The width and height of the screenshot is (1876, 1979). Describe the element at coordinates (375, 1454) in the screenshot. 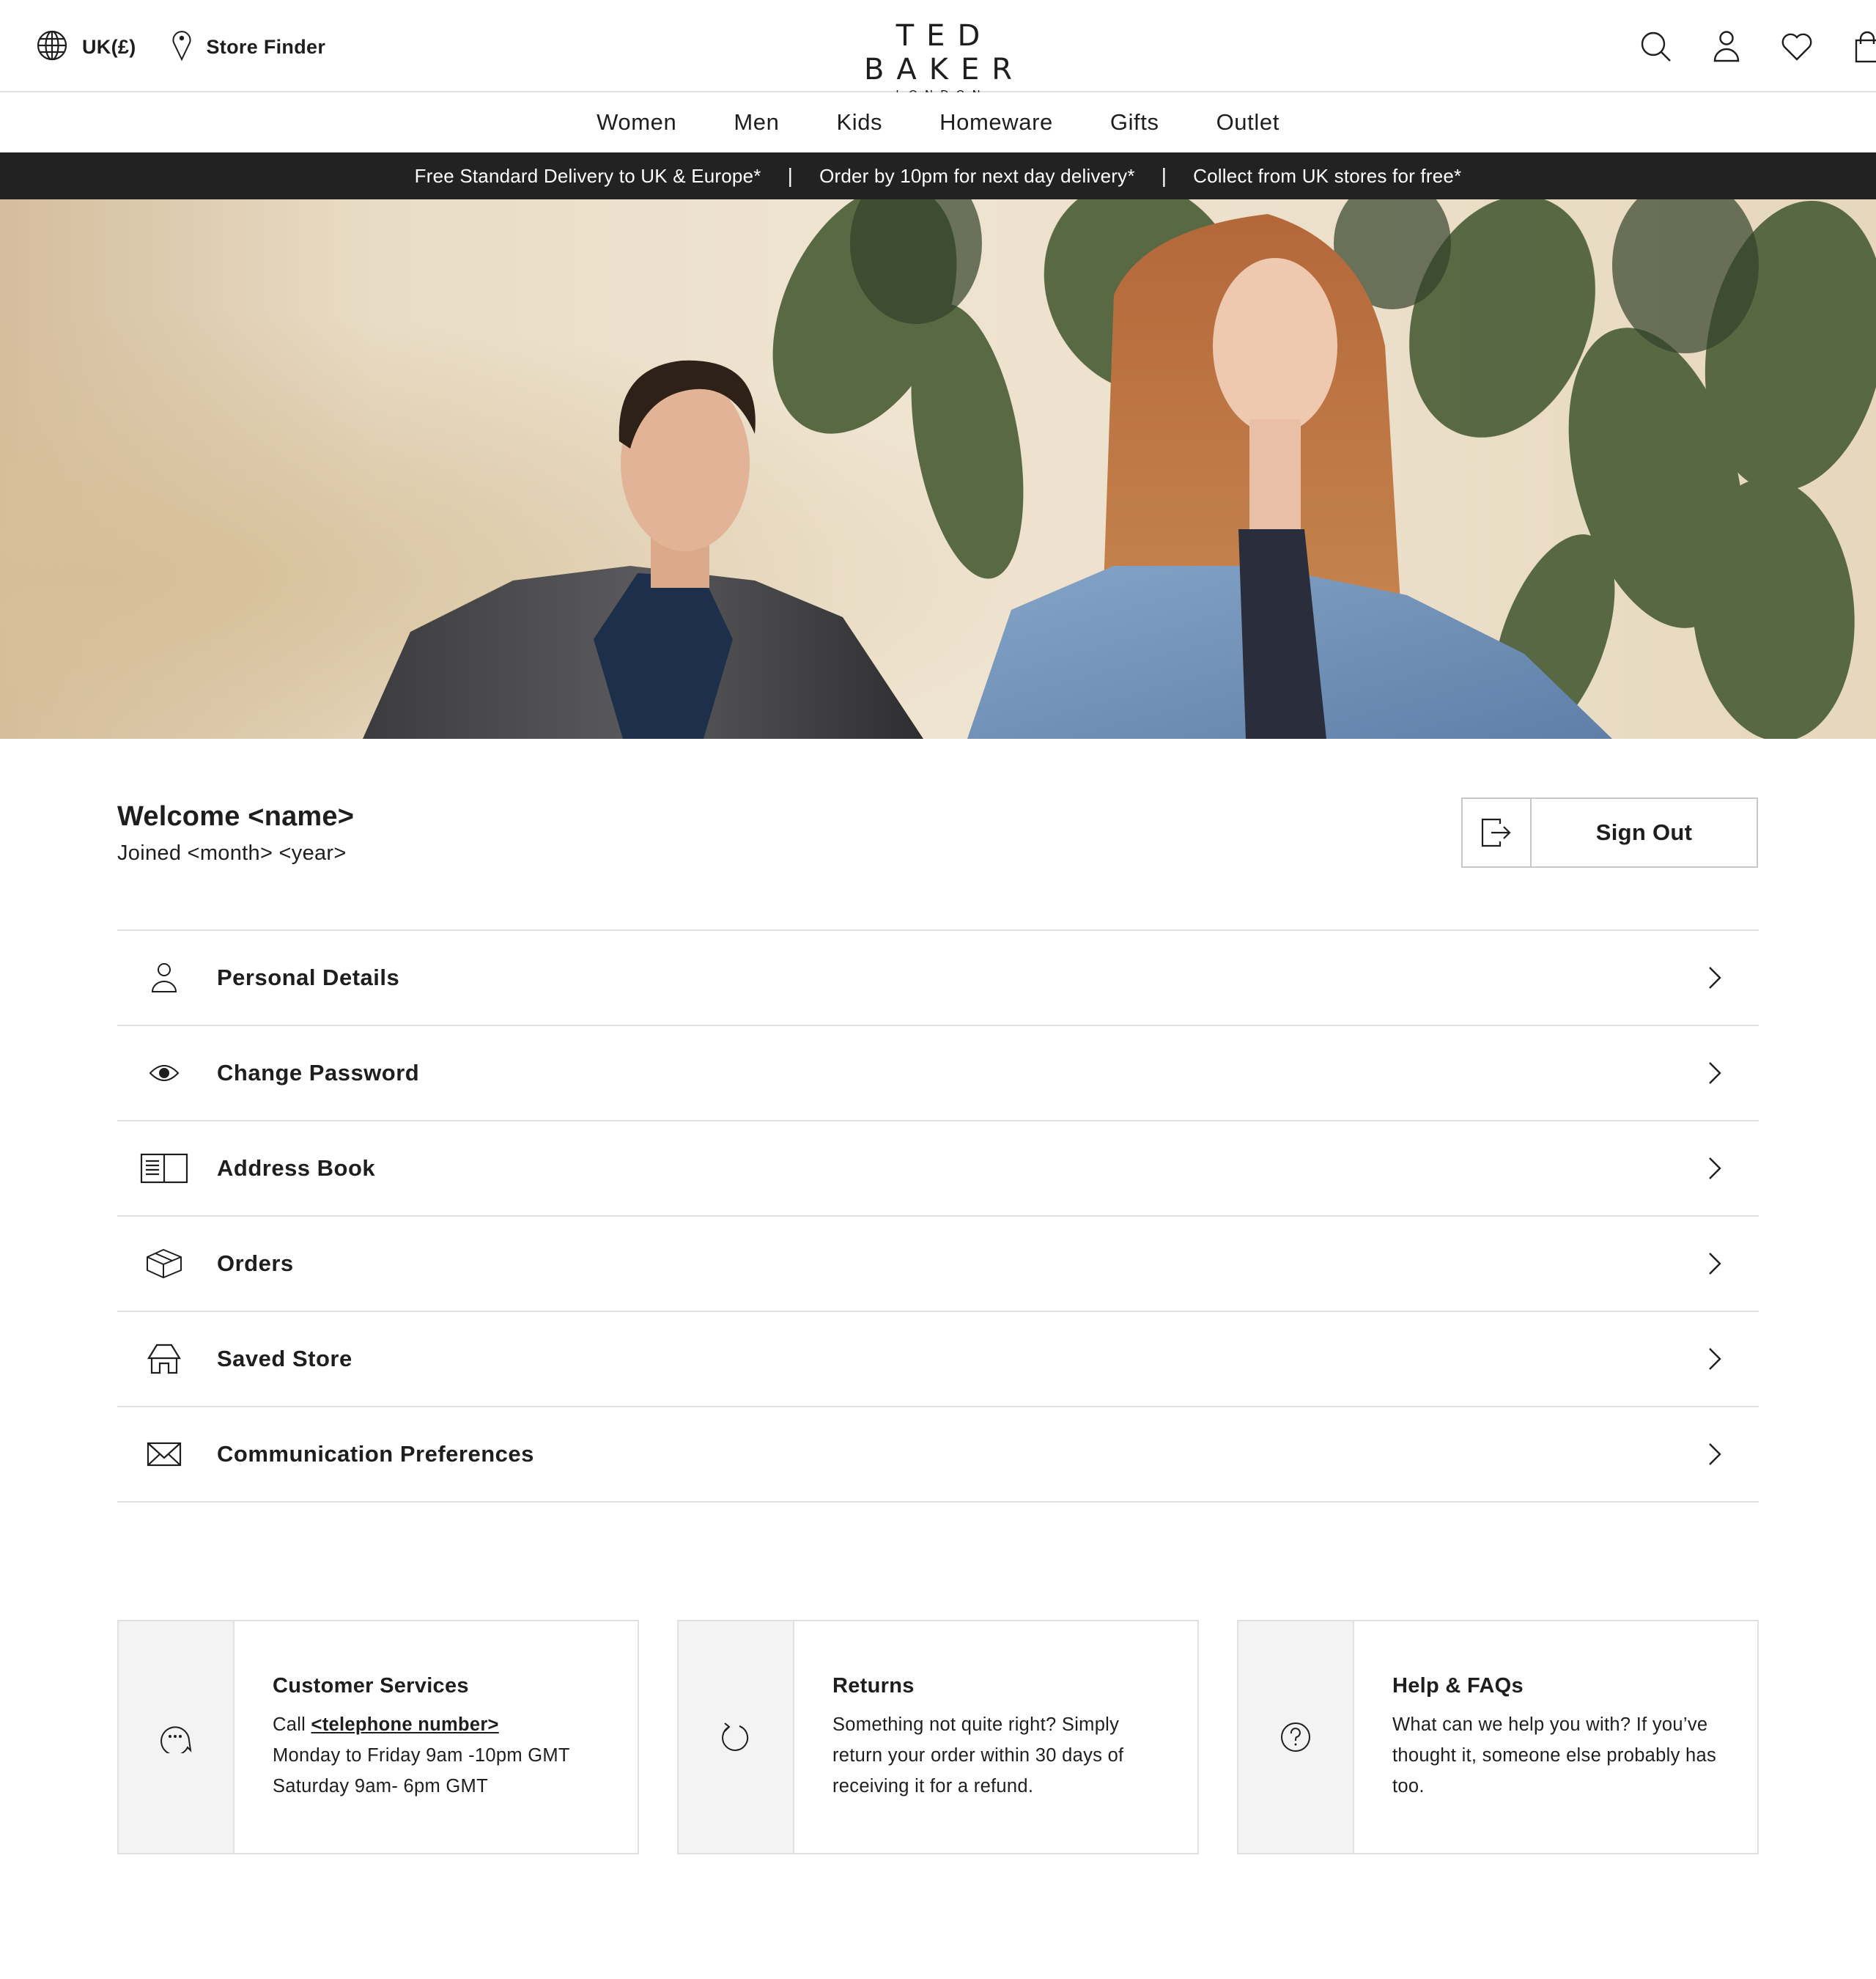

I see `account-item-label: Communication Preferences` at that location.